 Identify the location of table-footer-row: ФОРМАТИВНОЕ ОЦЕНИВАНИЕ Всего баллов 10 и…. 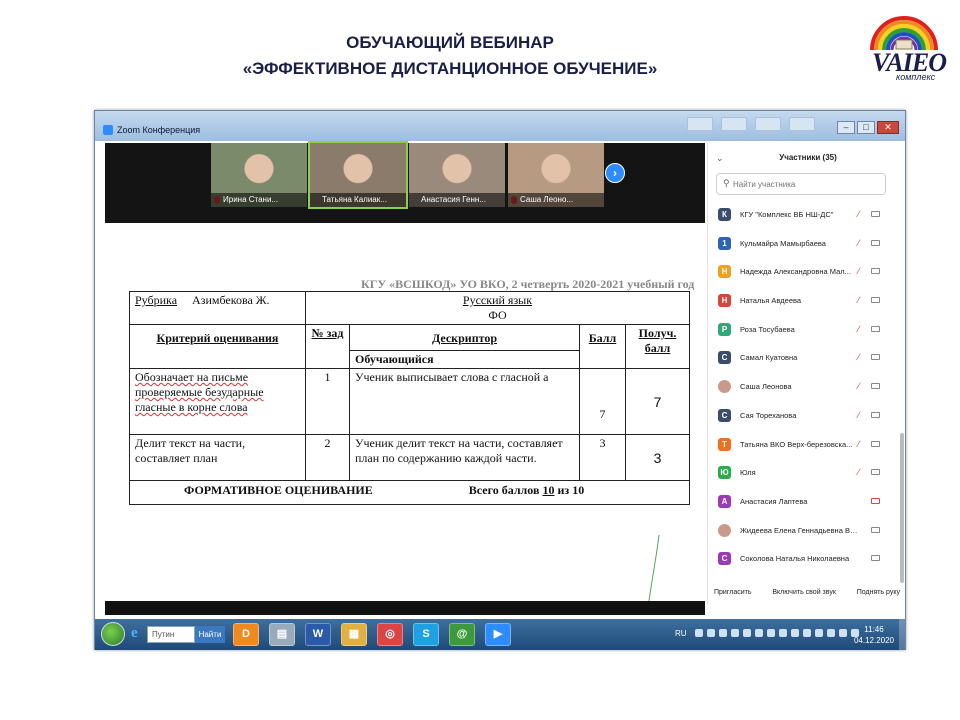
(409, 492).